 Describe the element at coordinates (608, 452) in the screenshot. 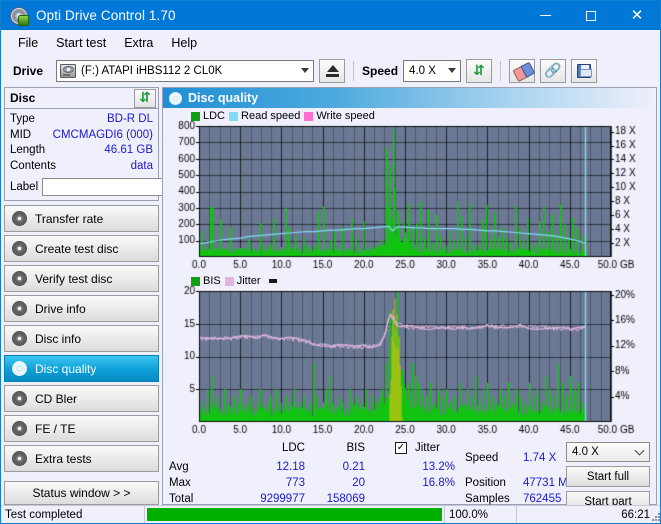

I see `test-speed-select: 4.0 X` at that location.